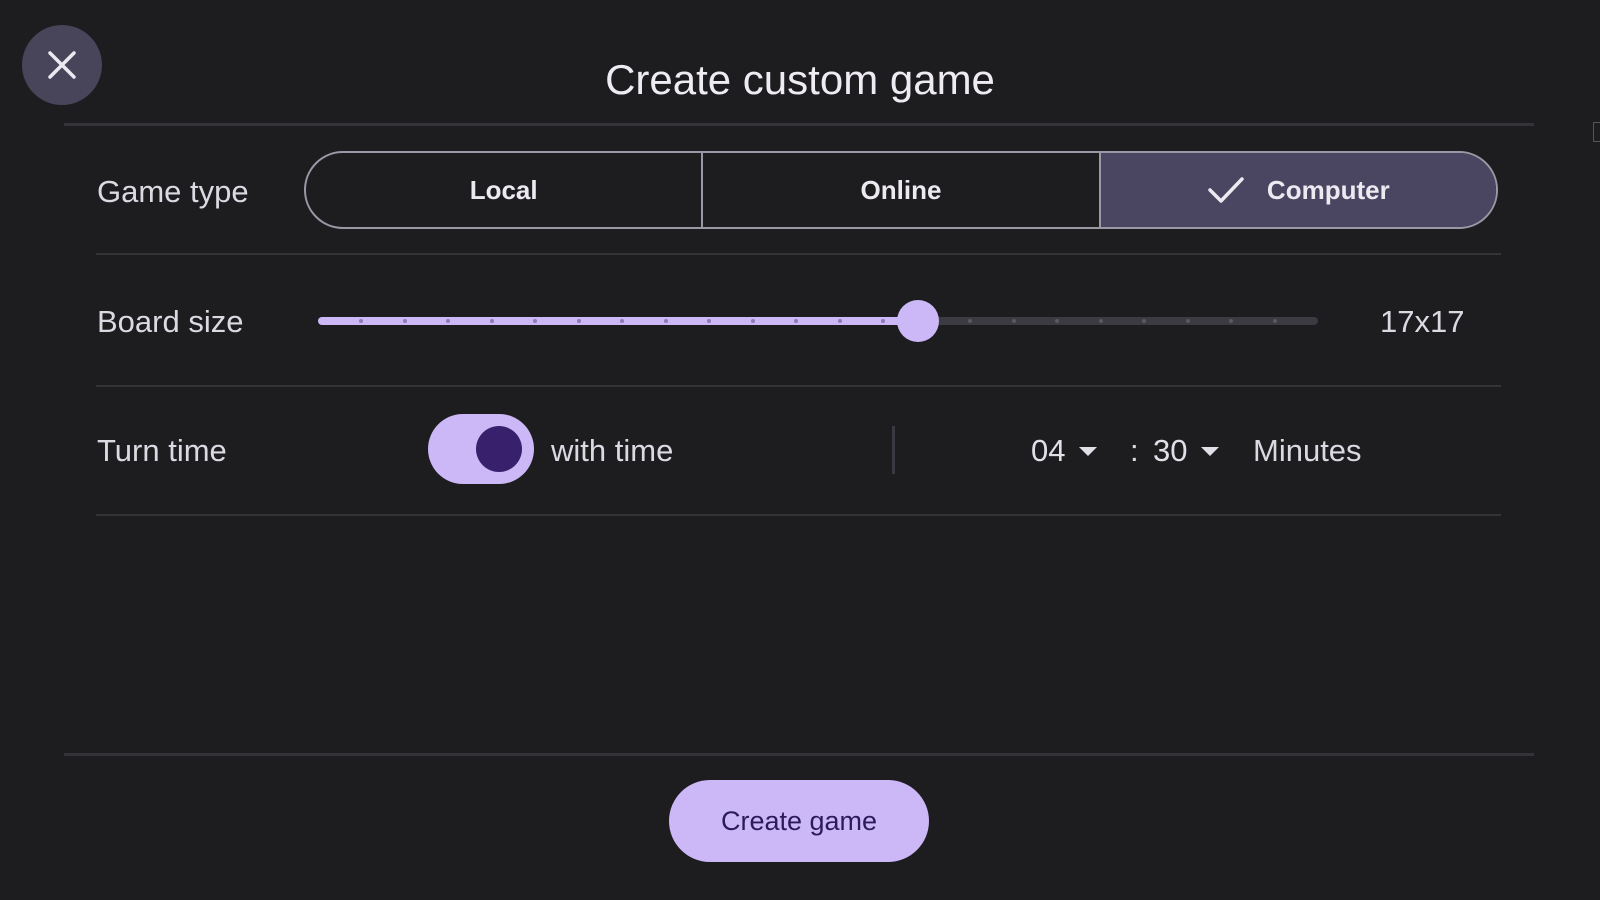 The image size is (1600, 900). Describe the element at coordinates (1170, 450) in the screenshot. I see `seconds-value: 30` at that location.